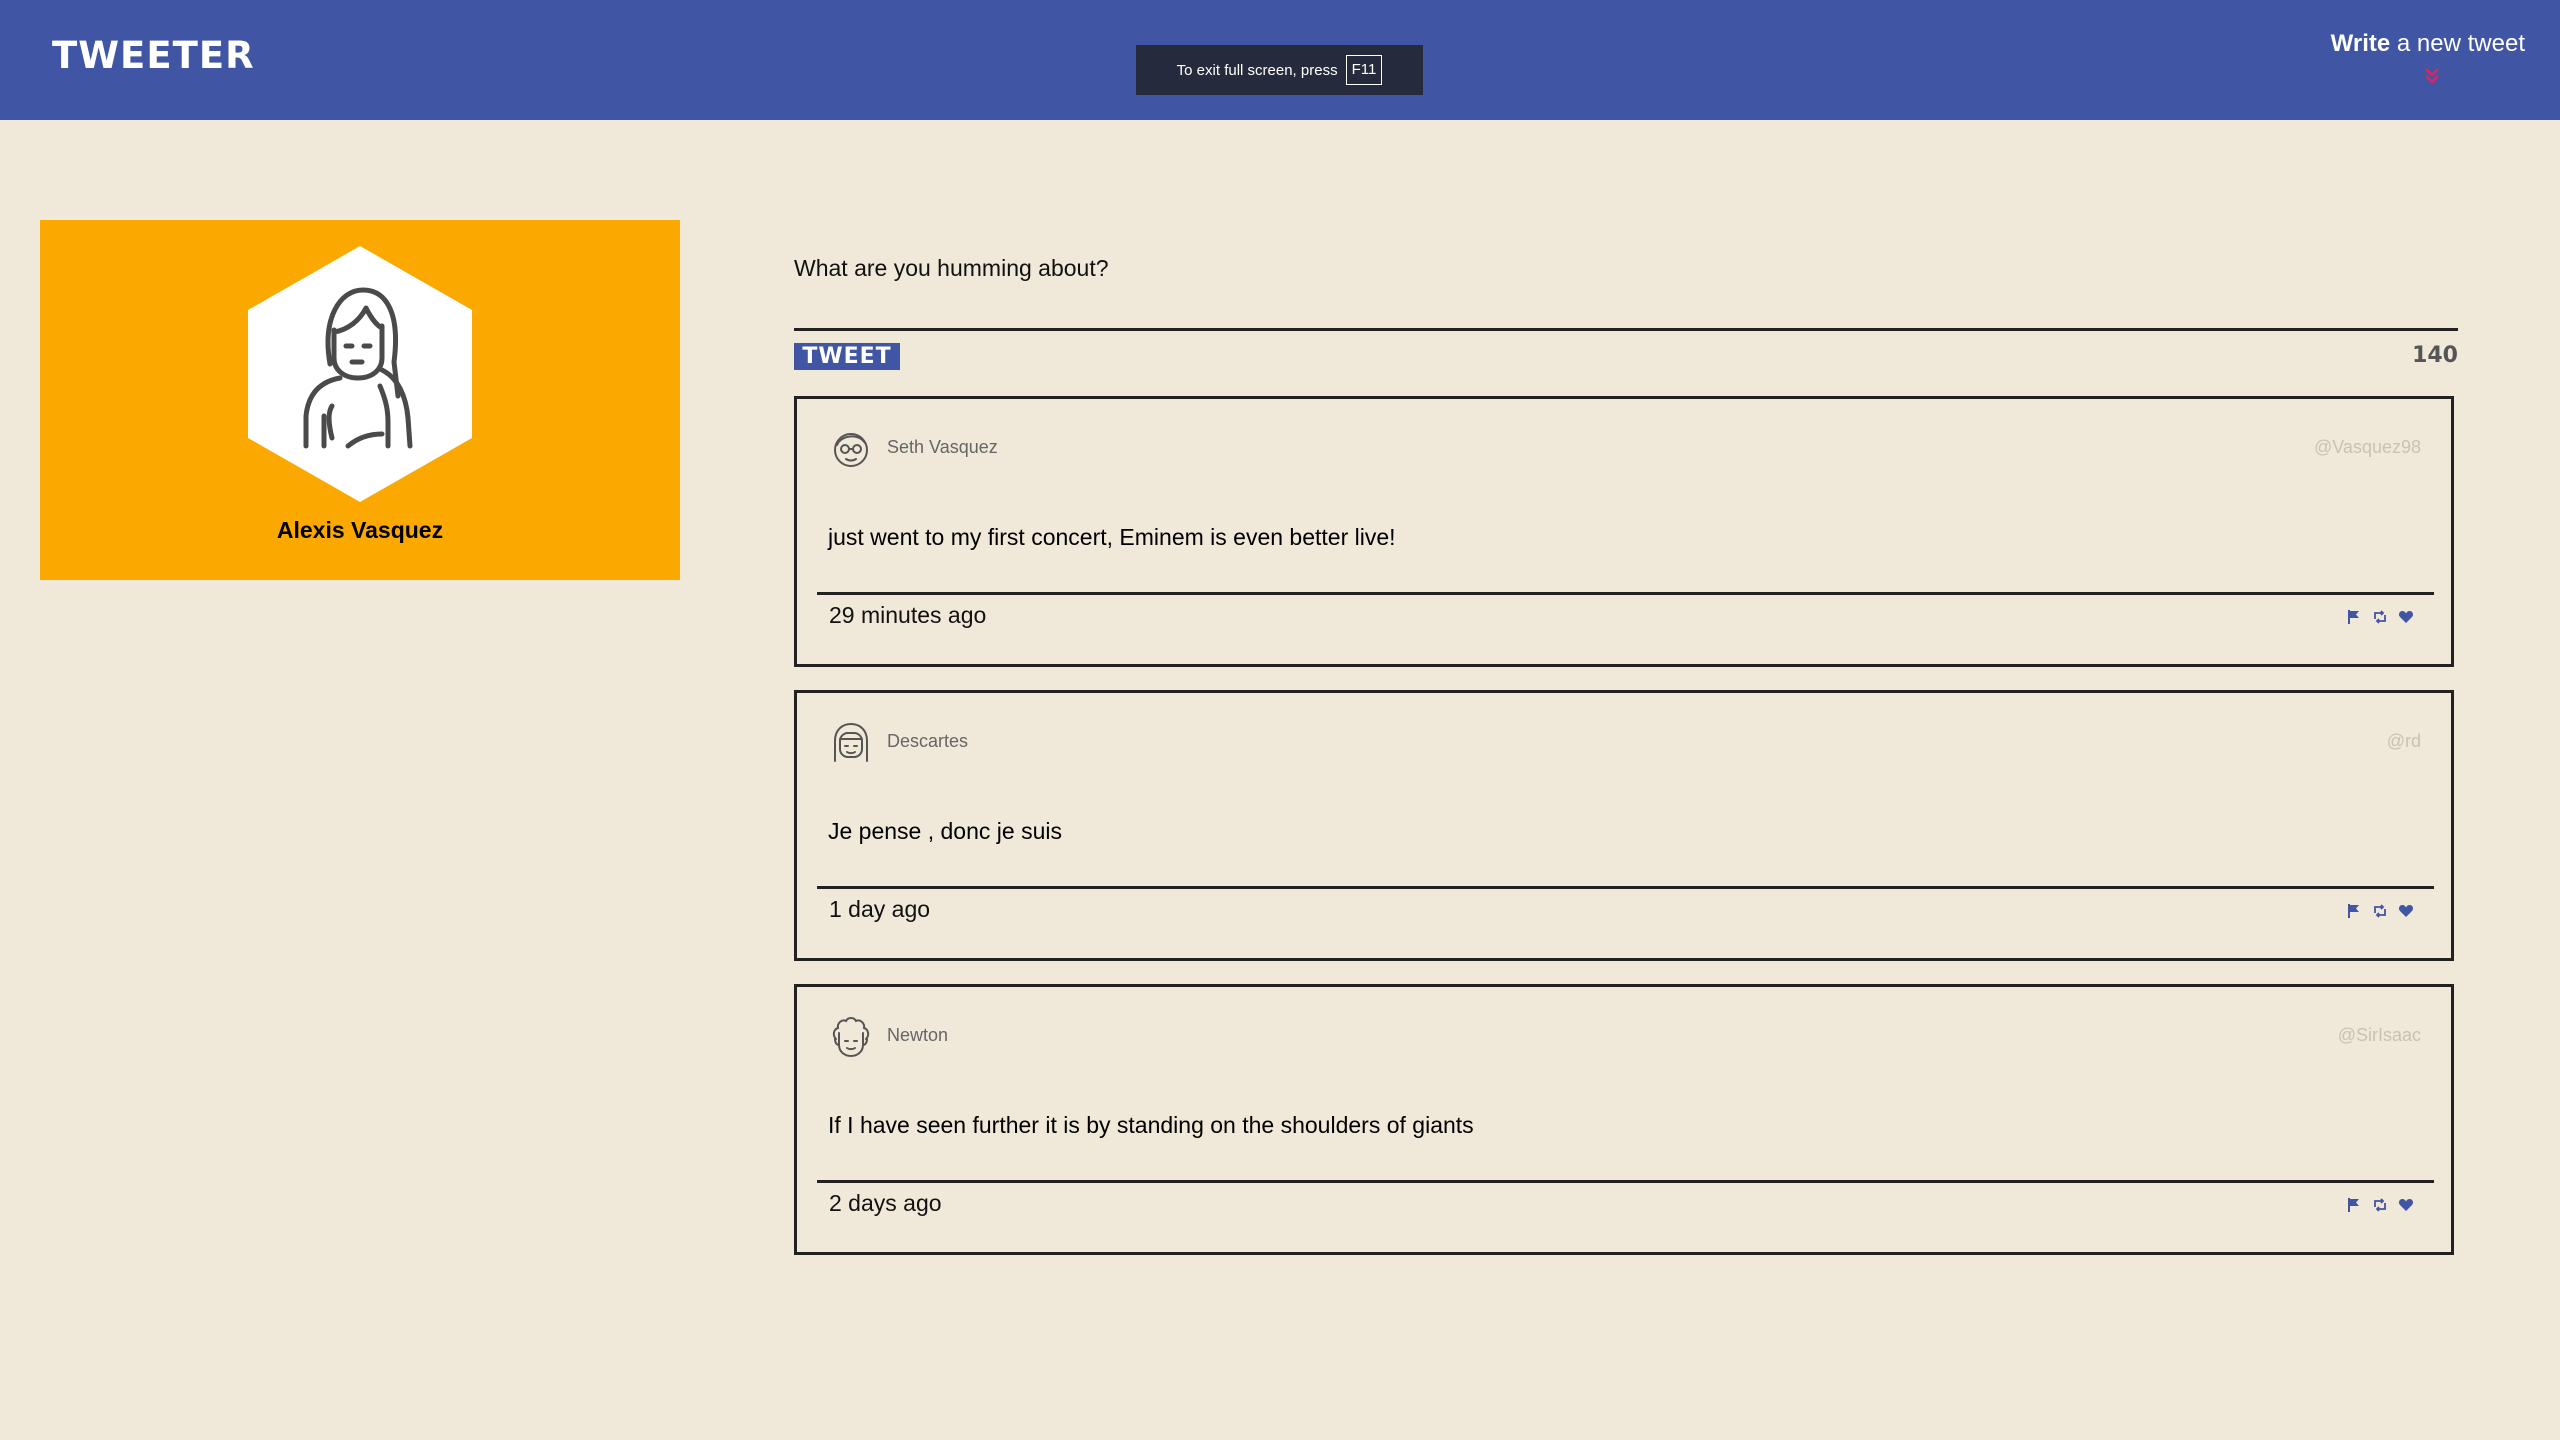  Describe the element at coordinates (2457, 43) in the screenshot. I see `write-label-rest: a new tweet` at that location.